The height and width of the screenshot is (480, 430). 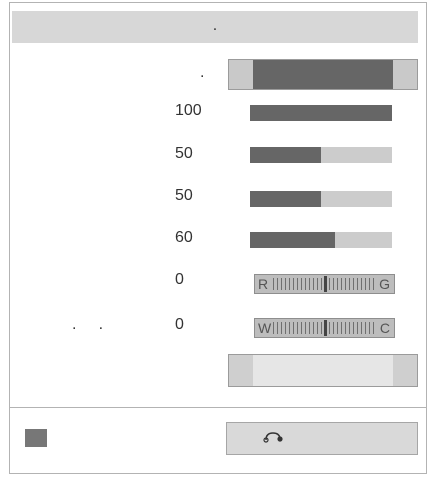 I want to click on wc-balance-value: 0, so click(x=179, y=324).